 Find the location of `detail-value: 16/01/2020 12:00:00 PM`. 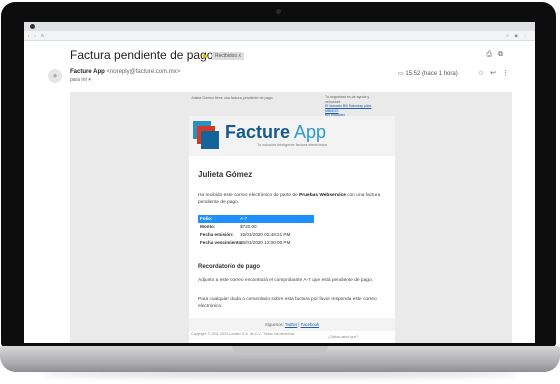

detail-value: 16/01/2020 12:00:00 PM is located at coordinates (265, 242).